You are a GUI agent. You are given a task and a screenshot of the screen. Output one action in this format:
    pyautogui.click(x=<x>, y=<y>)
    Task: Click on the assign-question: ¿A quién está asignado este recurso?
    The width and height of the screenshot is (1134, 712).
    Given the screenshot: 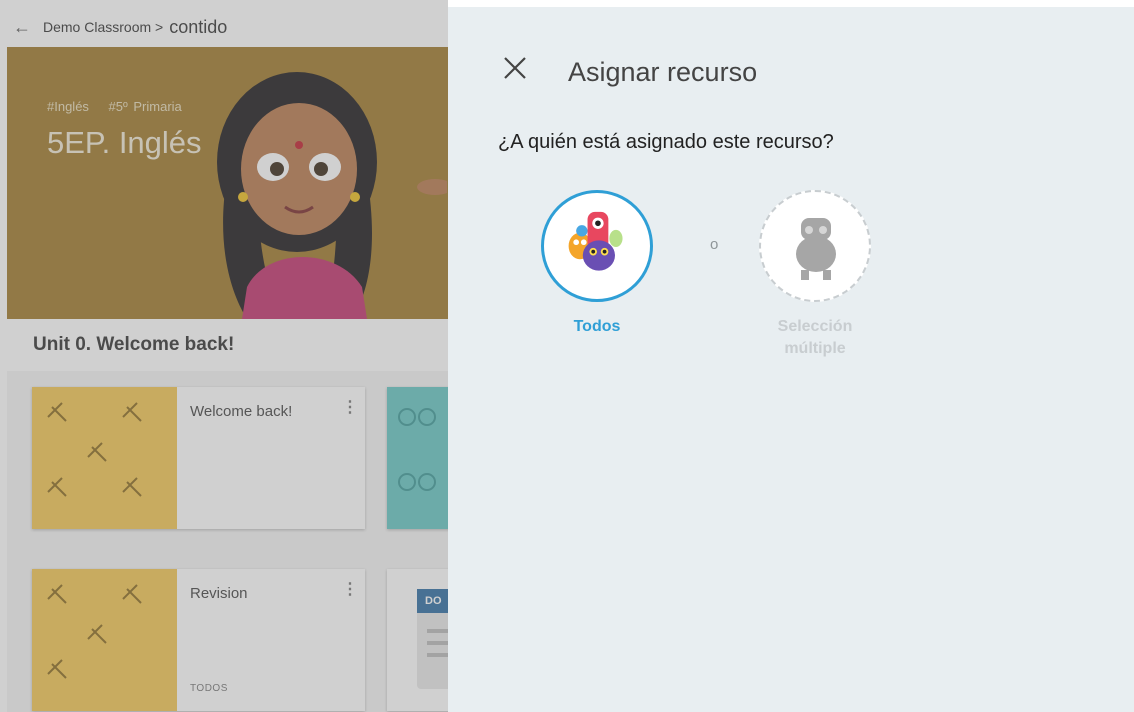 What is the action you would take?
    pyautogui.click(x=666, y=142)
    